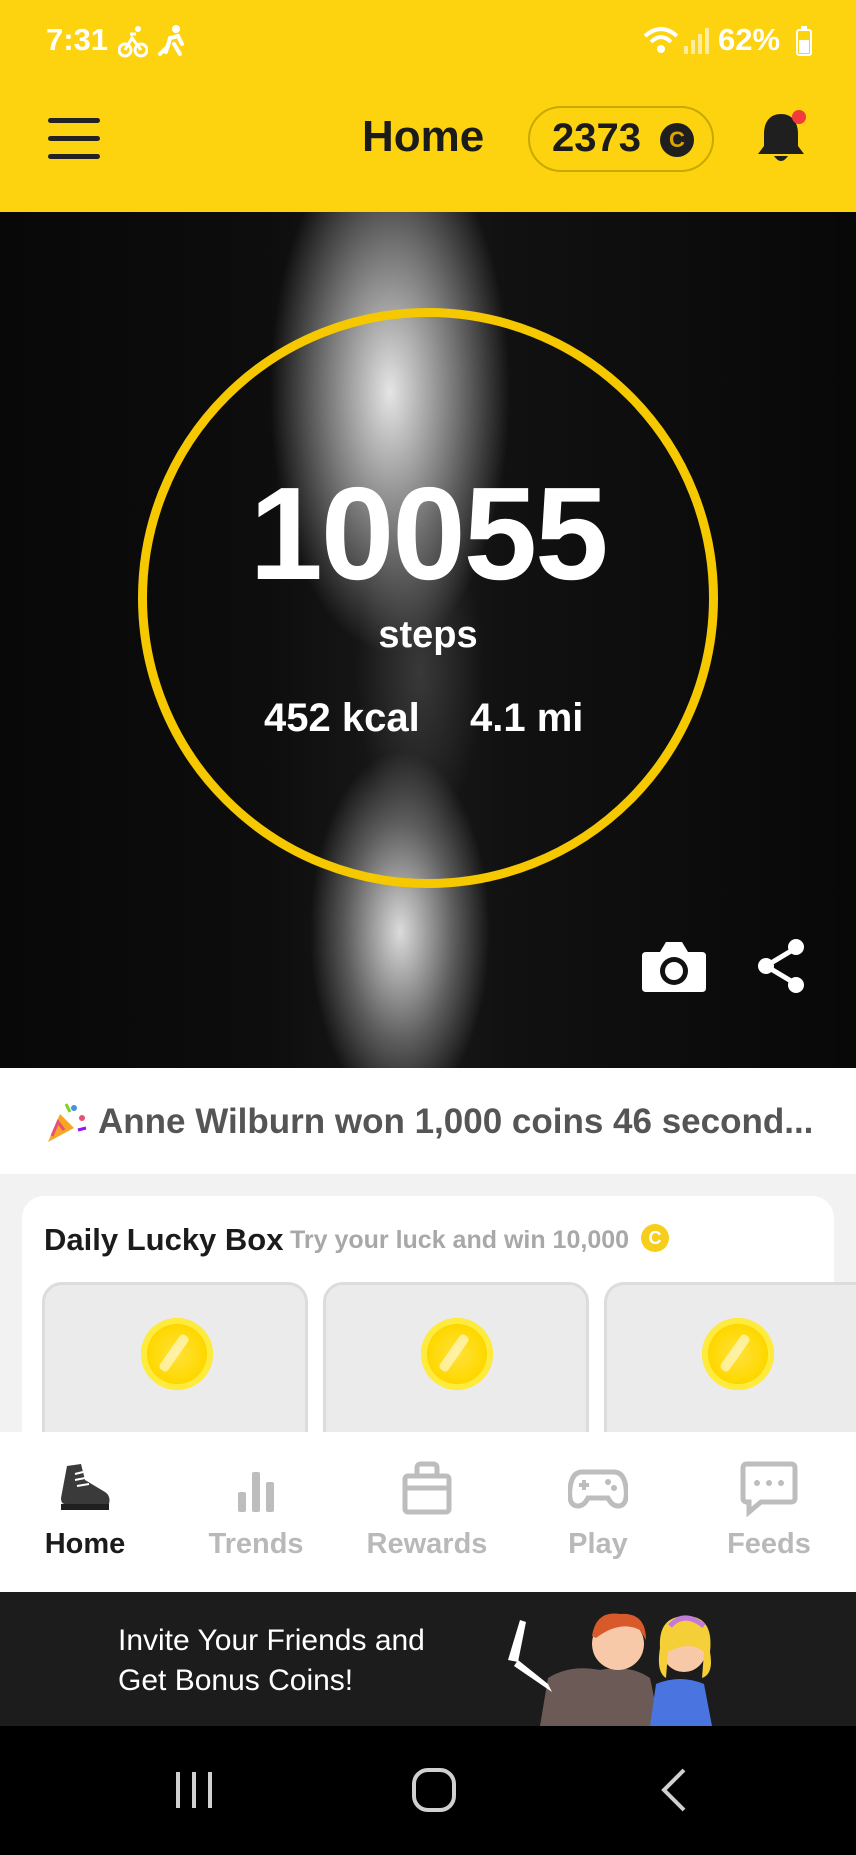 The height and width of the screenshot is (1855, 856). What do you see at coordinates (673, 1790) in the screenshot?
I see `back-icon` at bounding box center [673, 1790].